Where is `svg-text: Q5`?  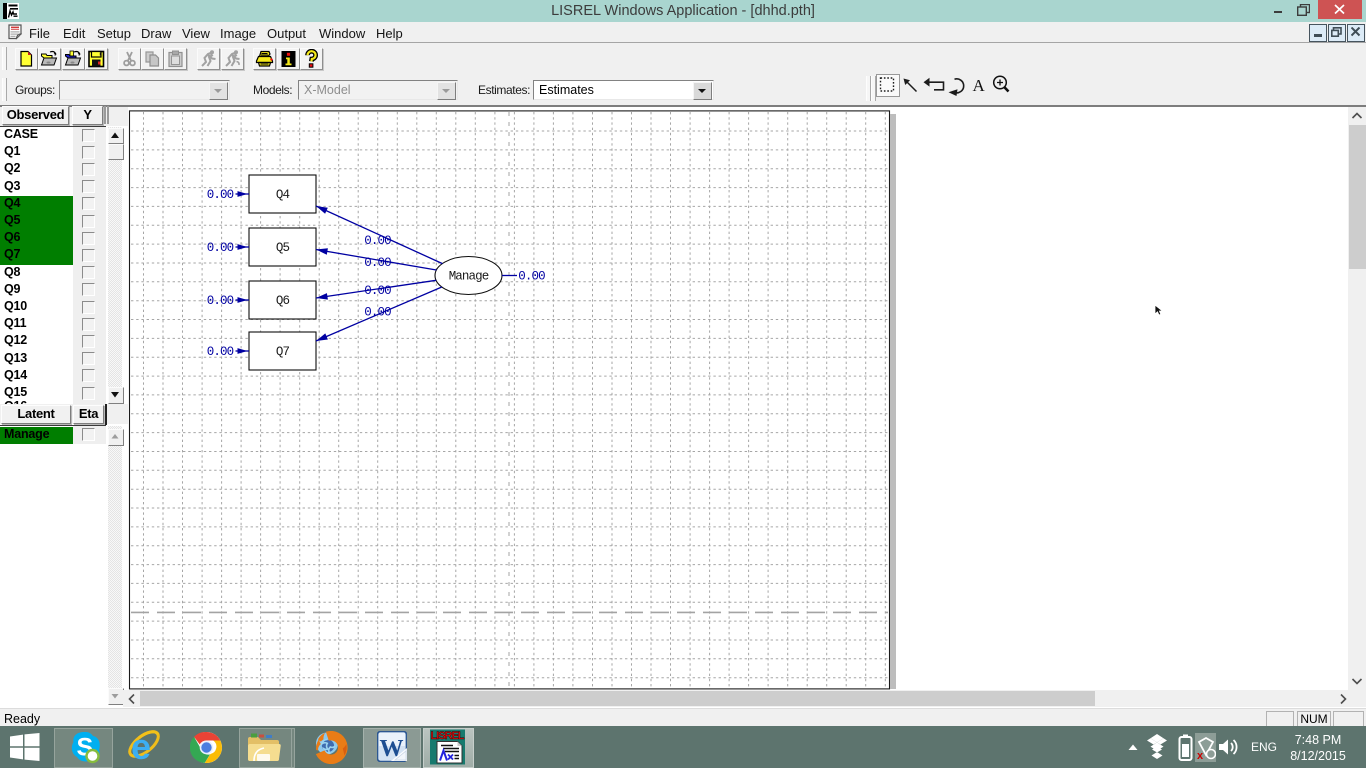
svg-text: Q5 is located at coordinates (283, 248).